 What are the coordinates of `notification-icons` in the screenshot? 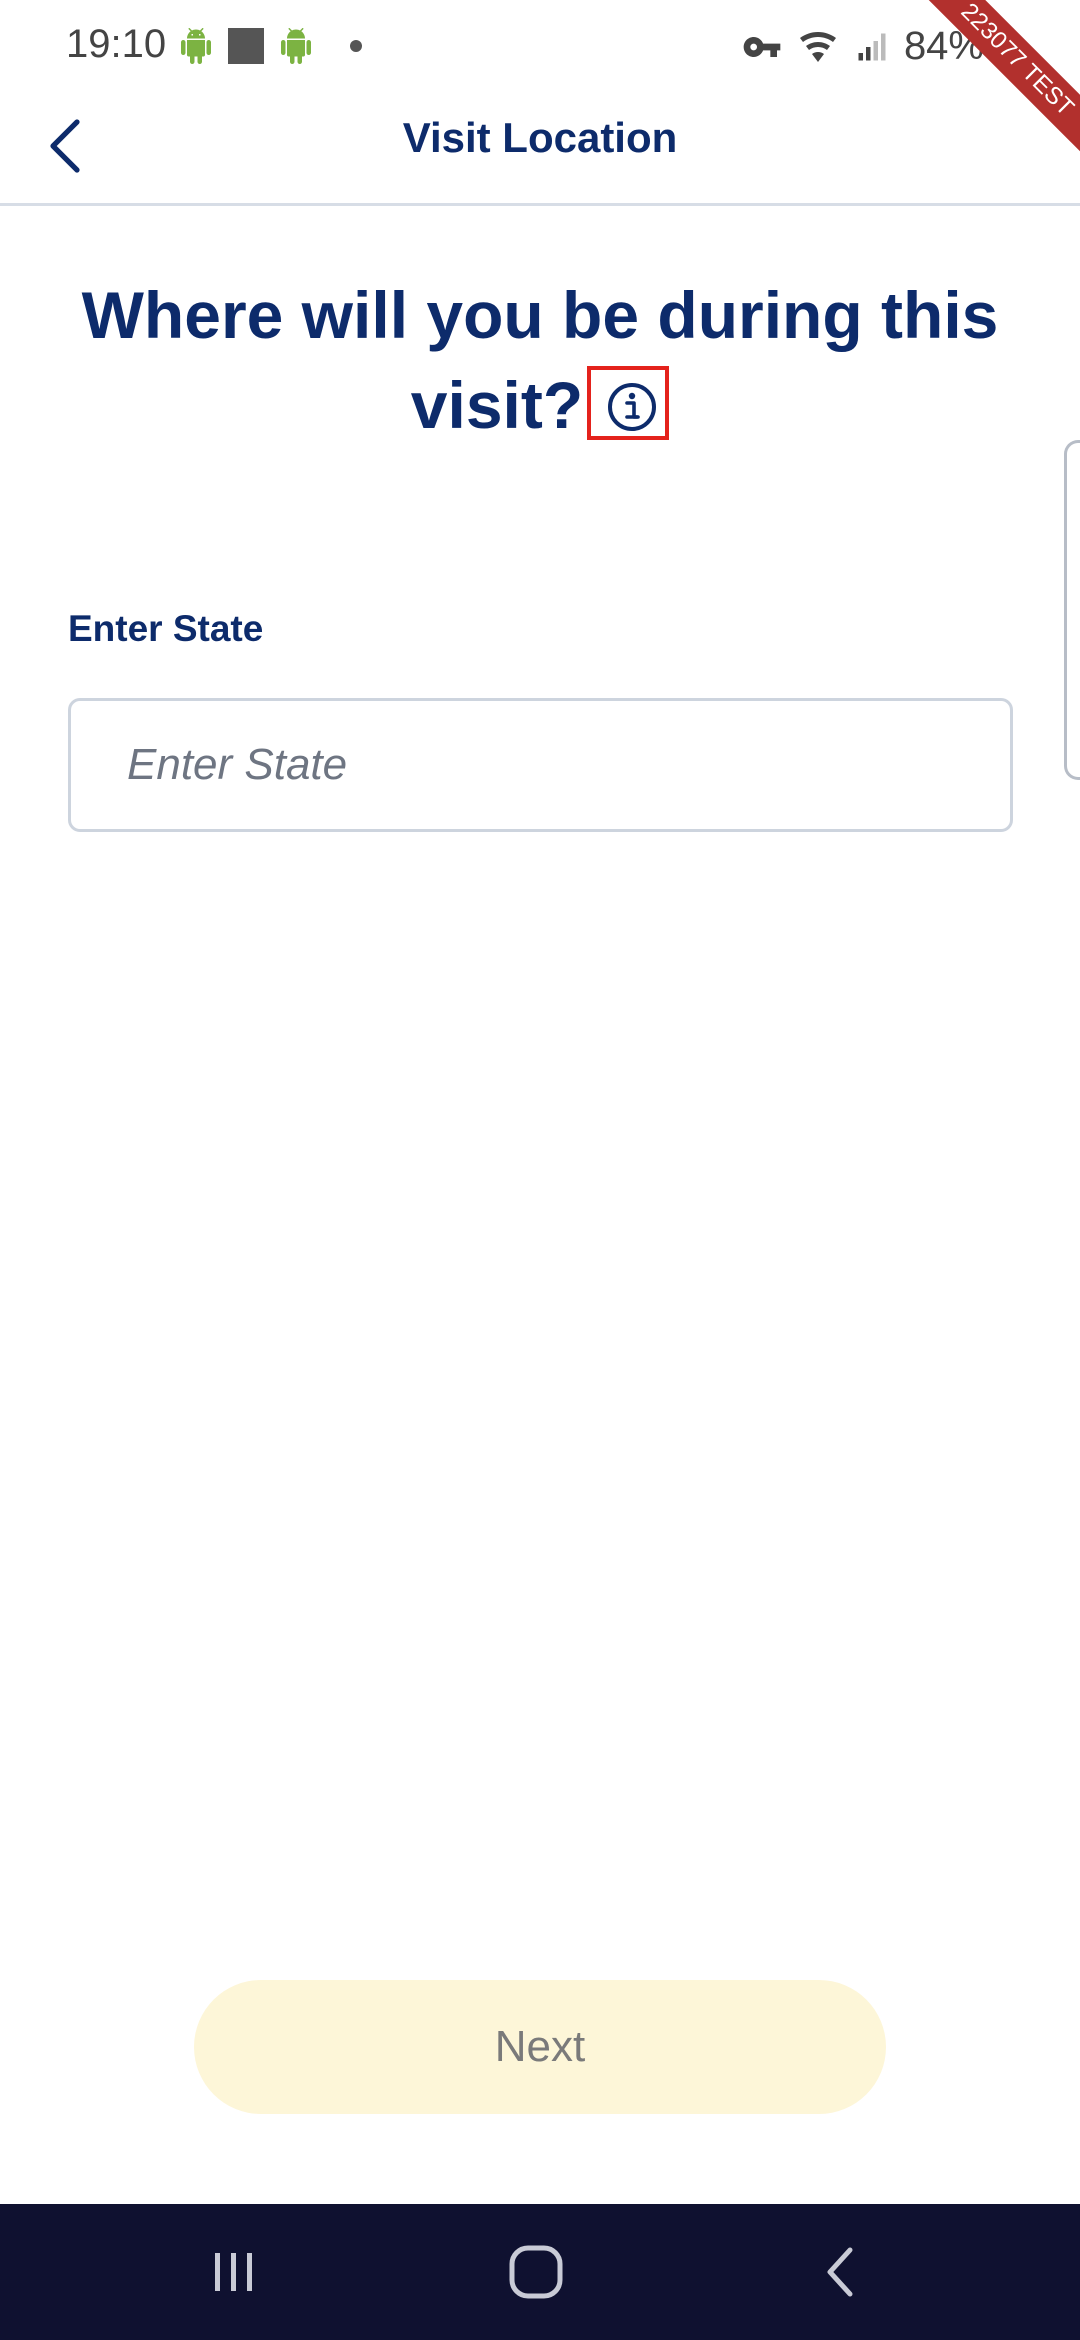 It's located at (270, 46).